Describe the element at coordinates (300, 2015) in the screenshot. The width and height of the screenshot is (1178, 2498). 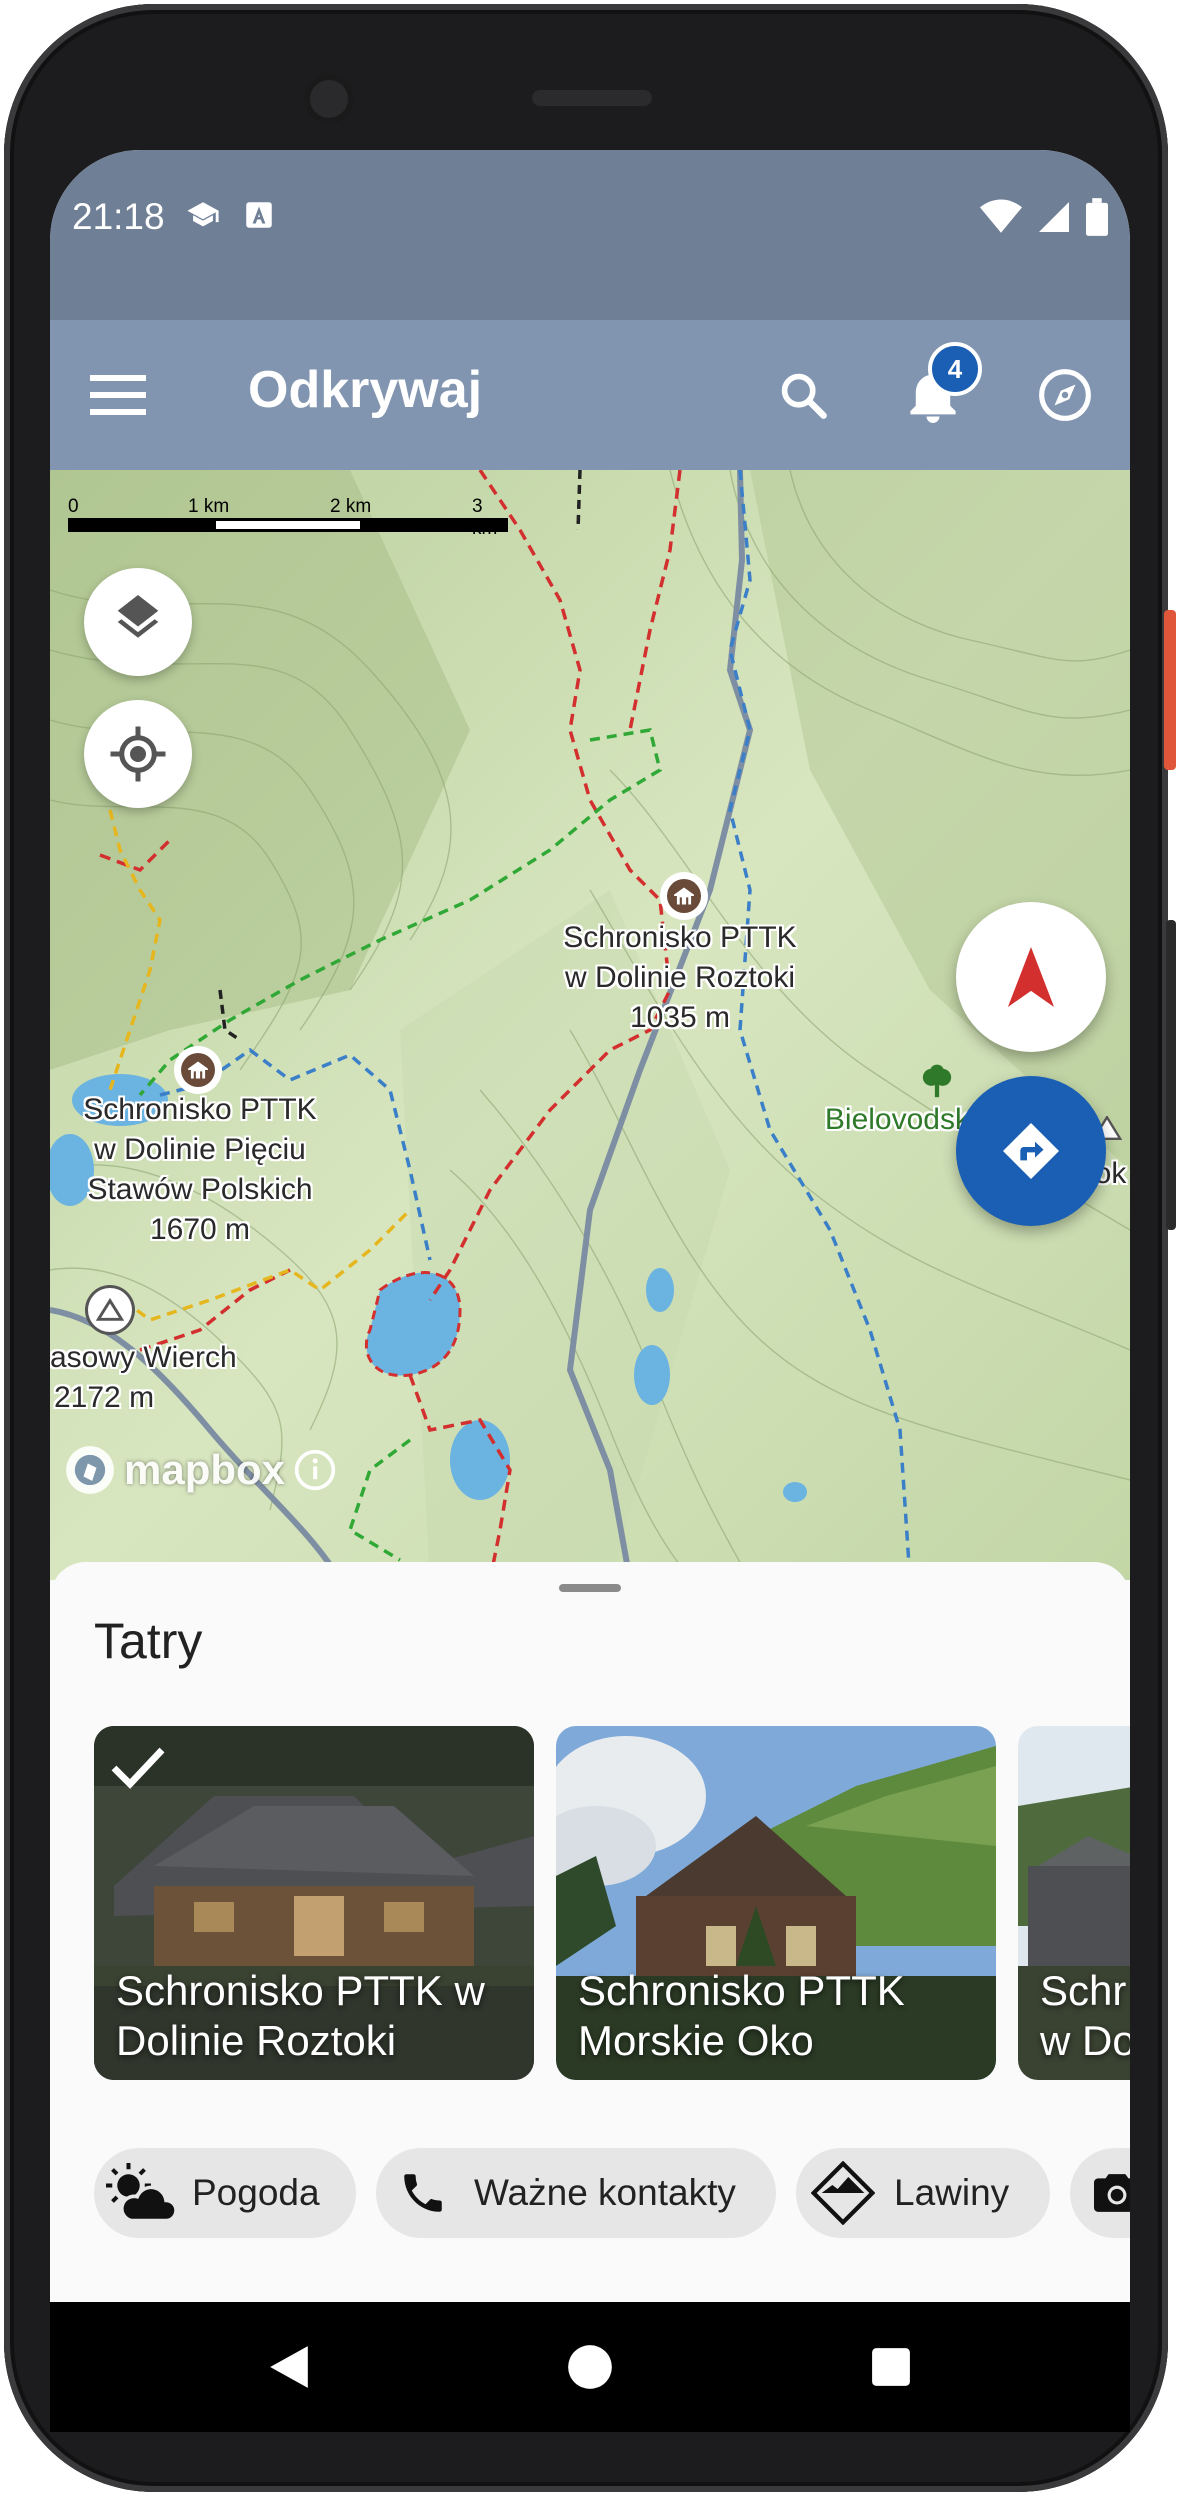
I see `place-card-label: Schronisko PTTK w Dolinie Roztoki` at that location.